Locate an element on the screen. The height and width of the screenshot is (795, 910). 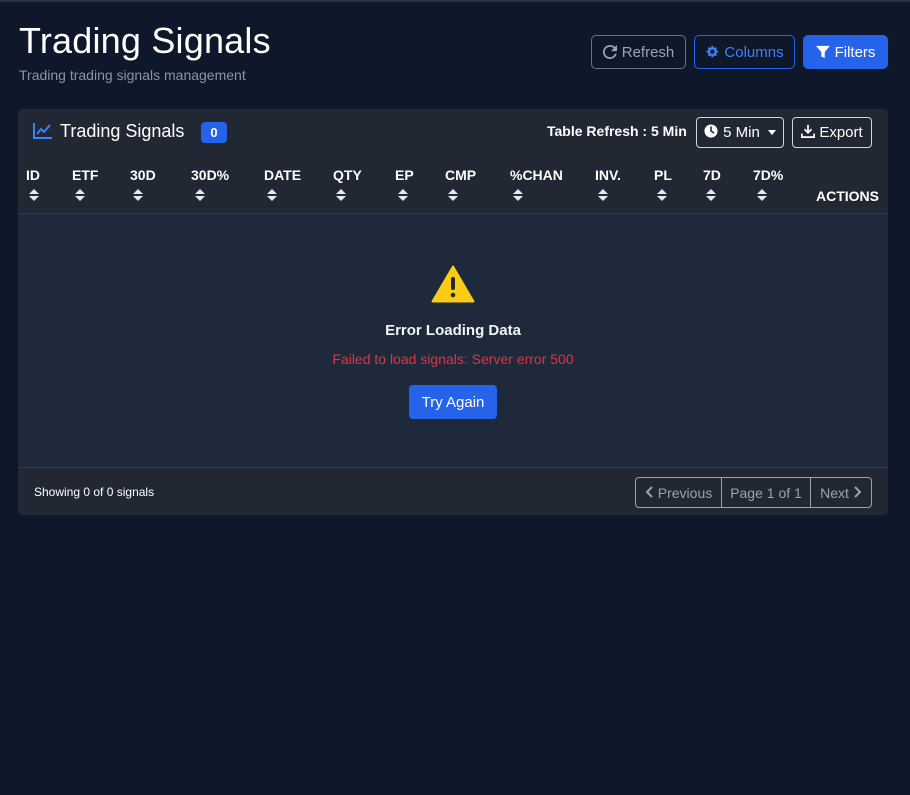
filters-button: Filters is located at coordinates (845, 52).